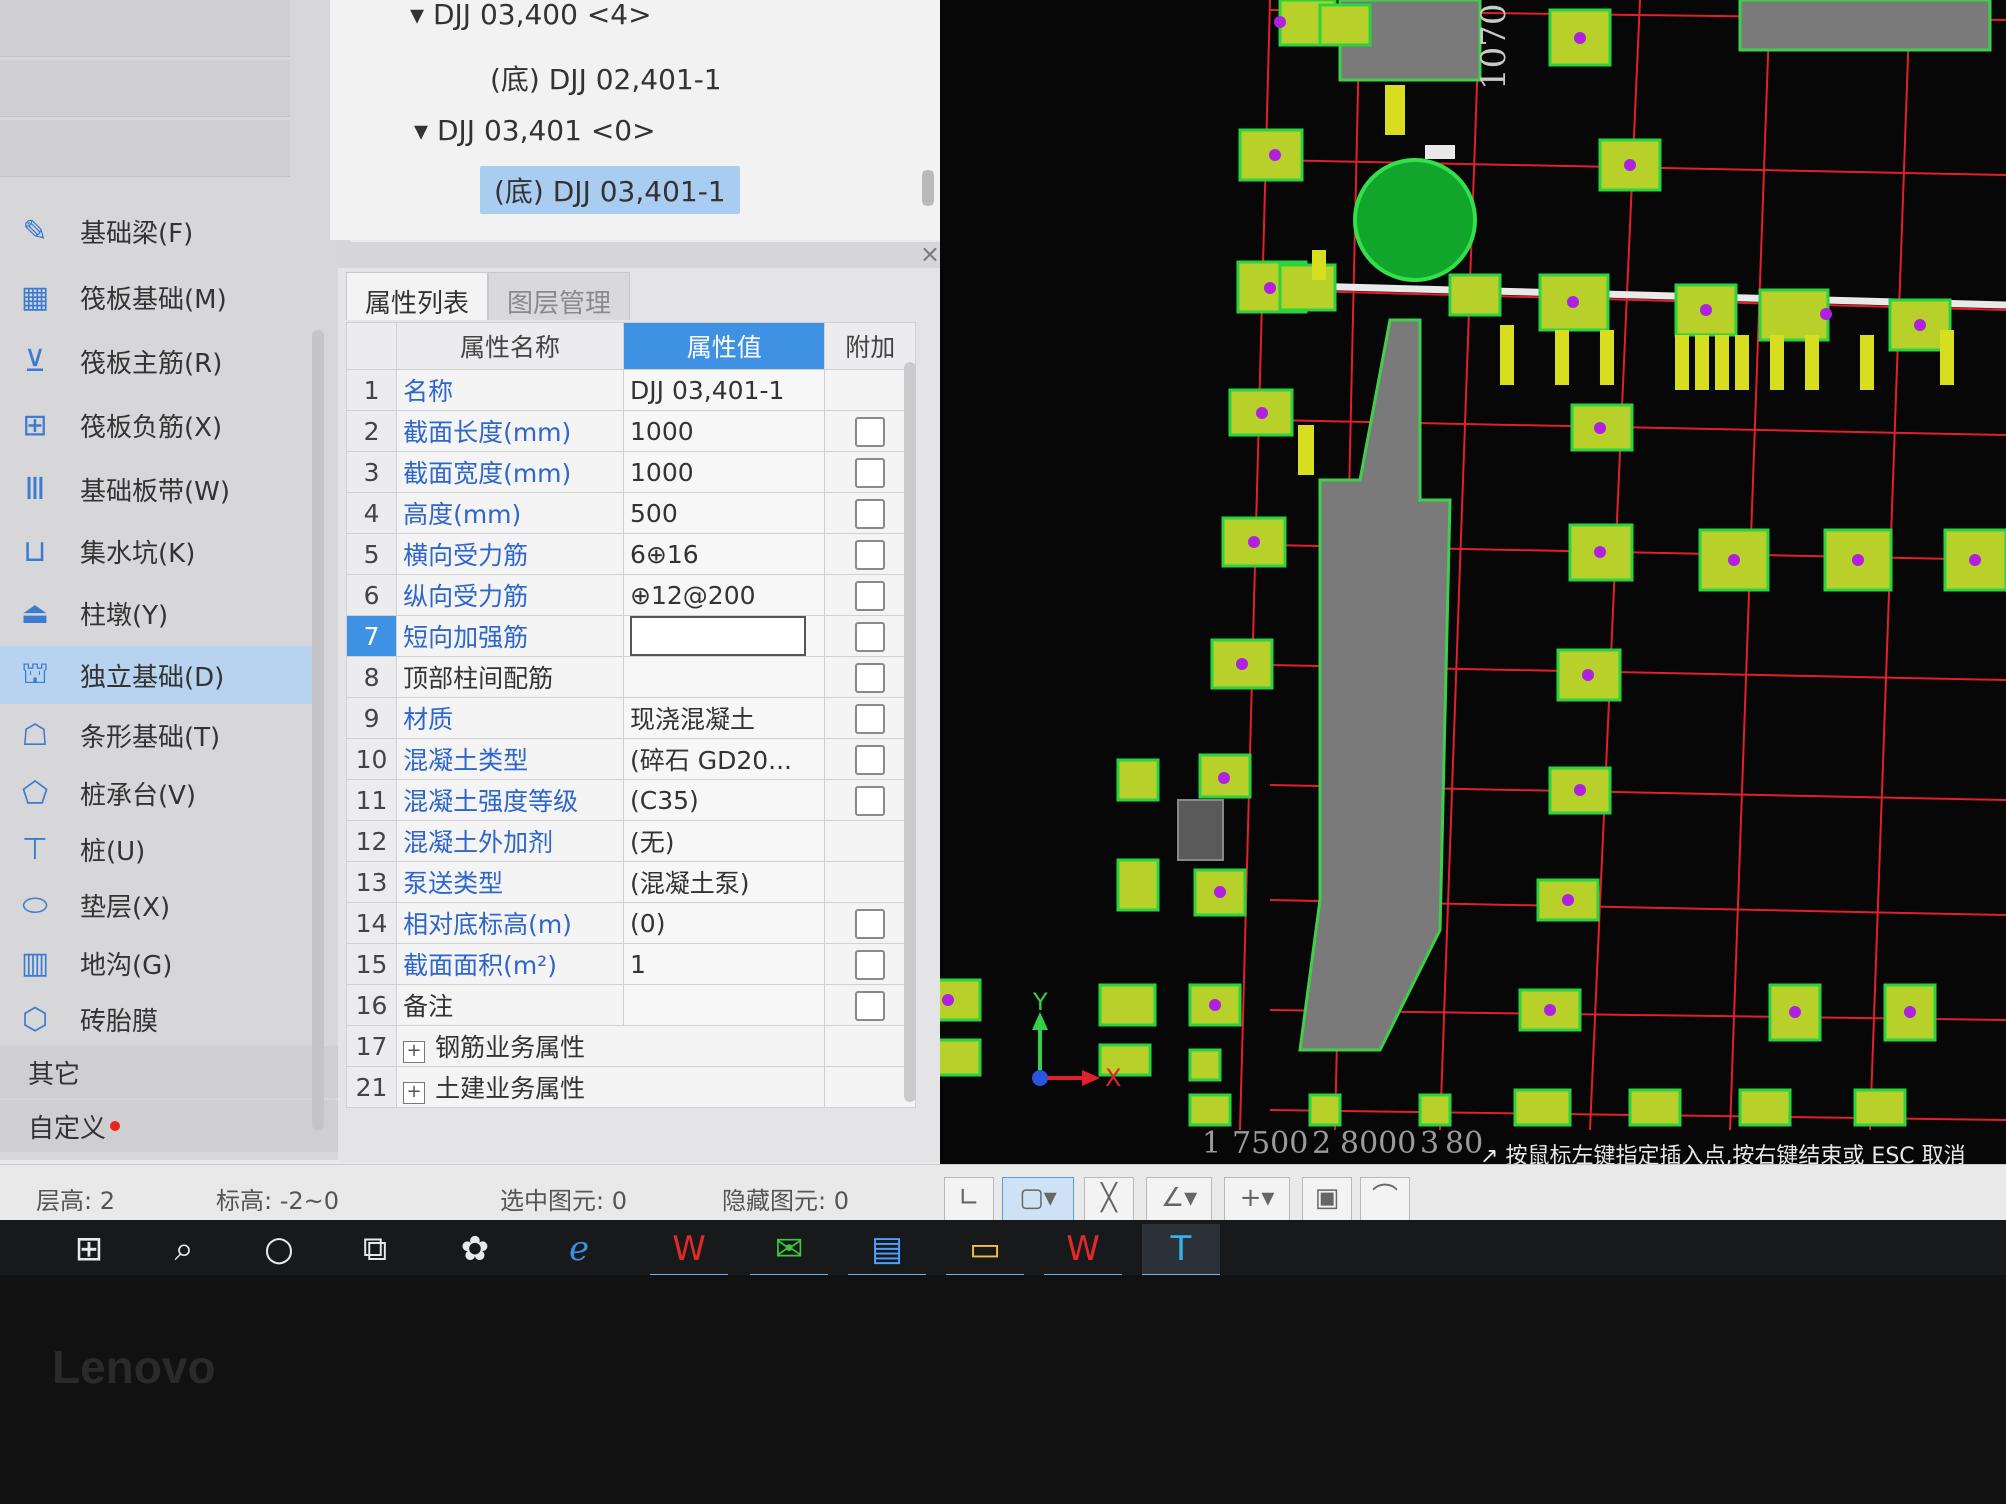 The image size is (2006, 1504). I want to click on sump-circle, so click(1415, 220).